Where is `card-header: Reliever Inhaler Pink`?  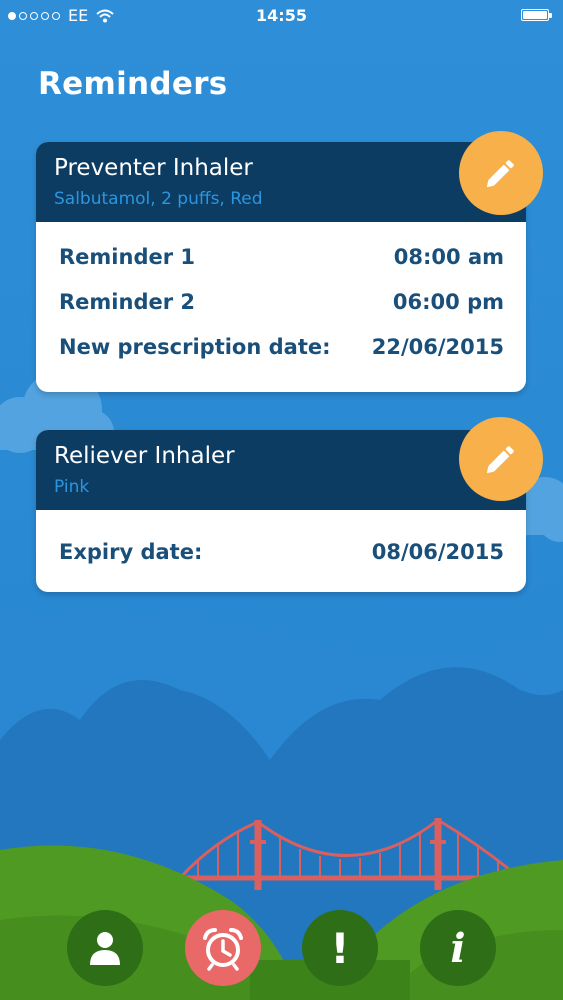 card-header: Reliever Inhaler Pink is located at coordinates (281, 470).